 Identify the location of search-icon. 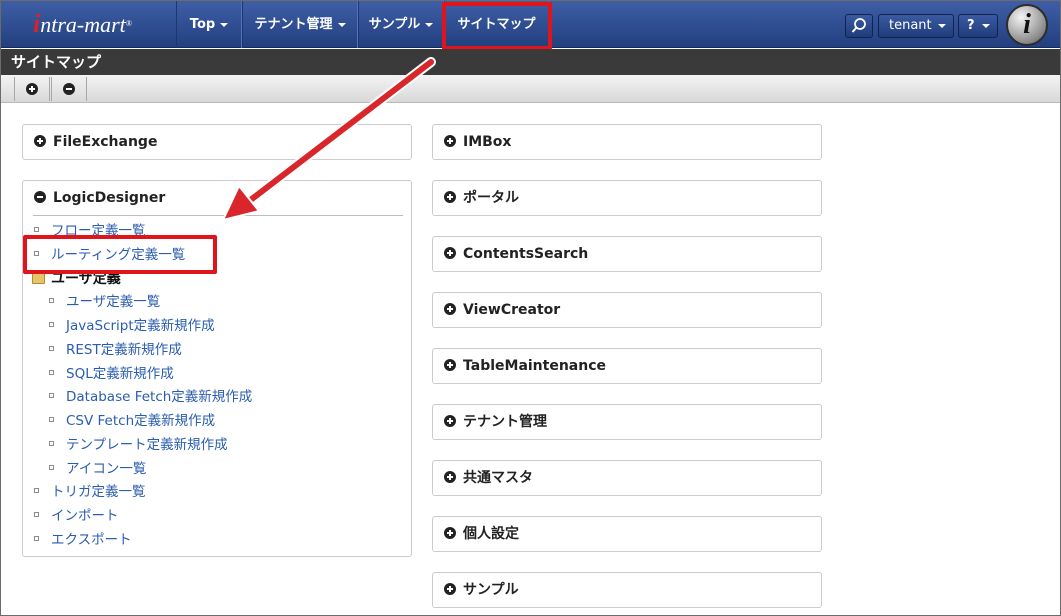
(858, 25).